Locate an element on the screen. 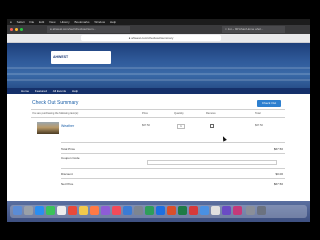  item-thumbnail is located at coordinates (48, 128).